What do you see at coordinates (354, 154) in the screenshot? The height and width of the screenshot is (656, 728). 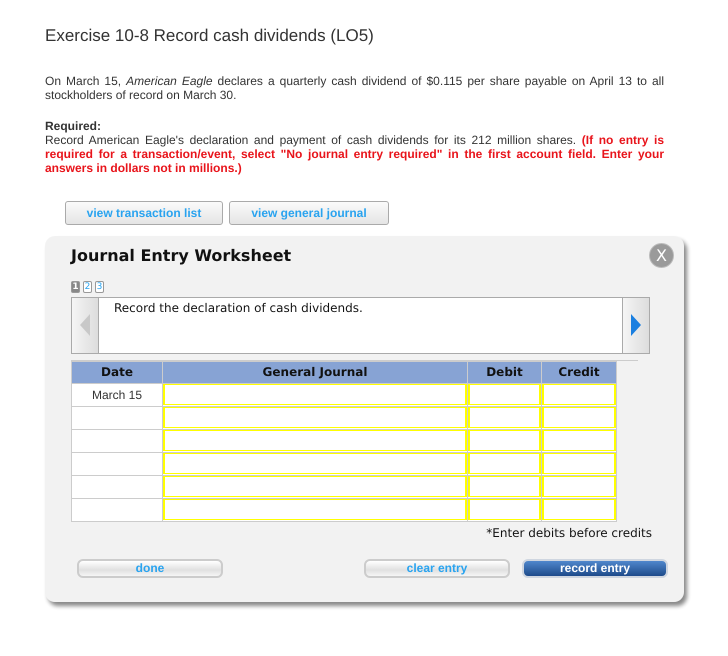 I see `required-text: Record American Eagle's declaration and payment of cash dividends for its 212 million shares. (If no entry is required for a transaction/event, select "No journal entry required" in the first account field. Enter your answers in dollars not in millions.)` at bounding box center [354, 154].